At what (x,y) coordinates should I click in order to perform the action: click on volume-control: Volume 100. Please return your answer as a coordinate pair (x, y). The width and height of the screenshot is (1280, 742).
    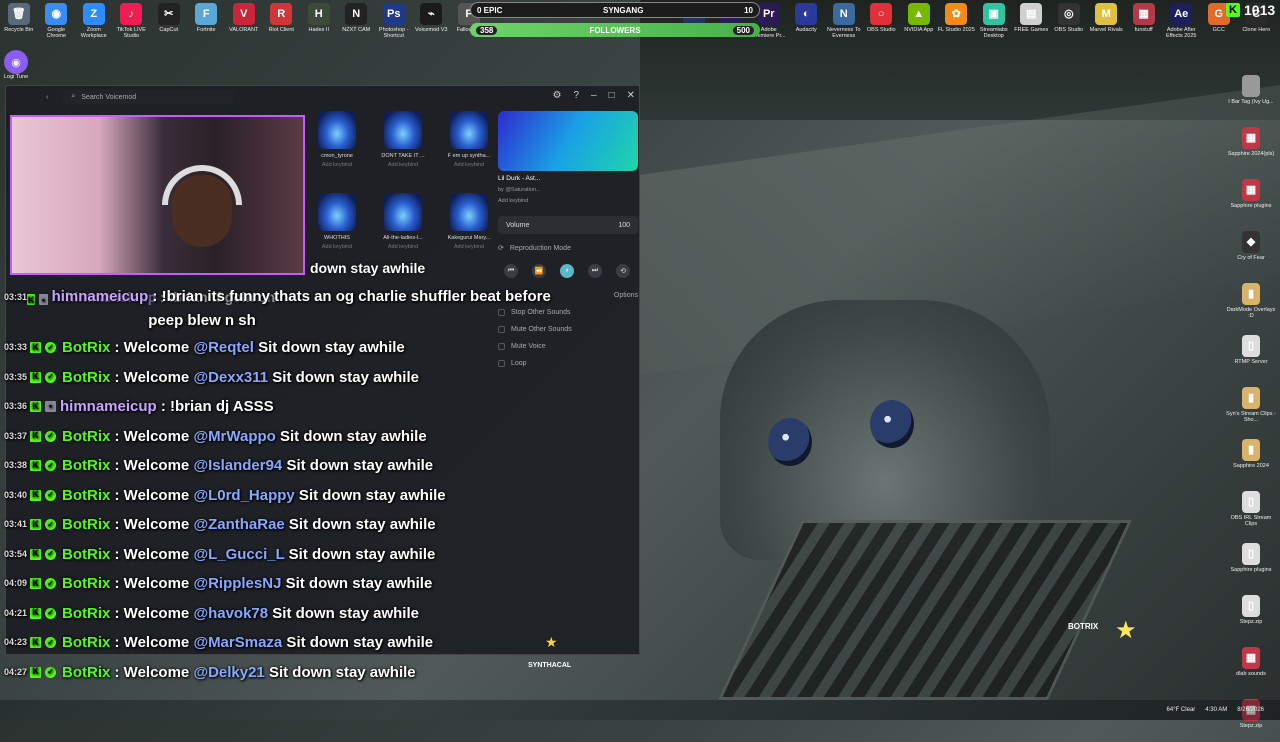
    Looking at the image, I should click on (568, 225).